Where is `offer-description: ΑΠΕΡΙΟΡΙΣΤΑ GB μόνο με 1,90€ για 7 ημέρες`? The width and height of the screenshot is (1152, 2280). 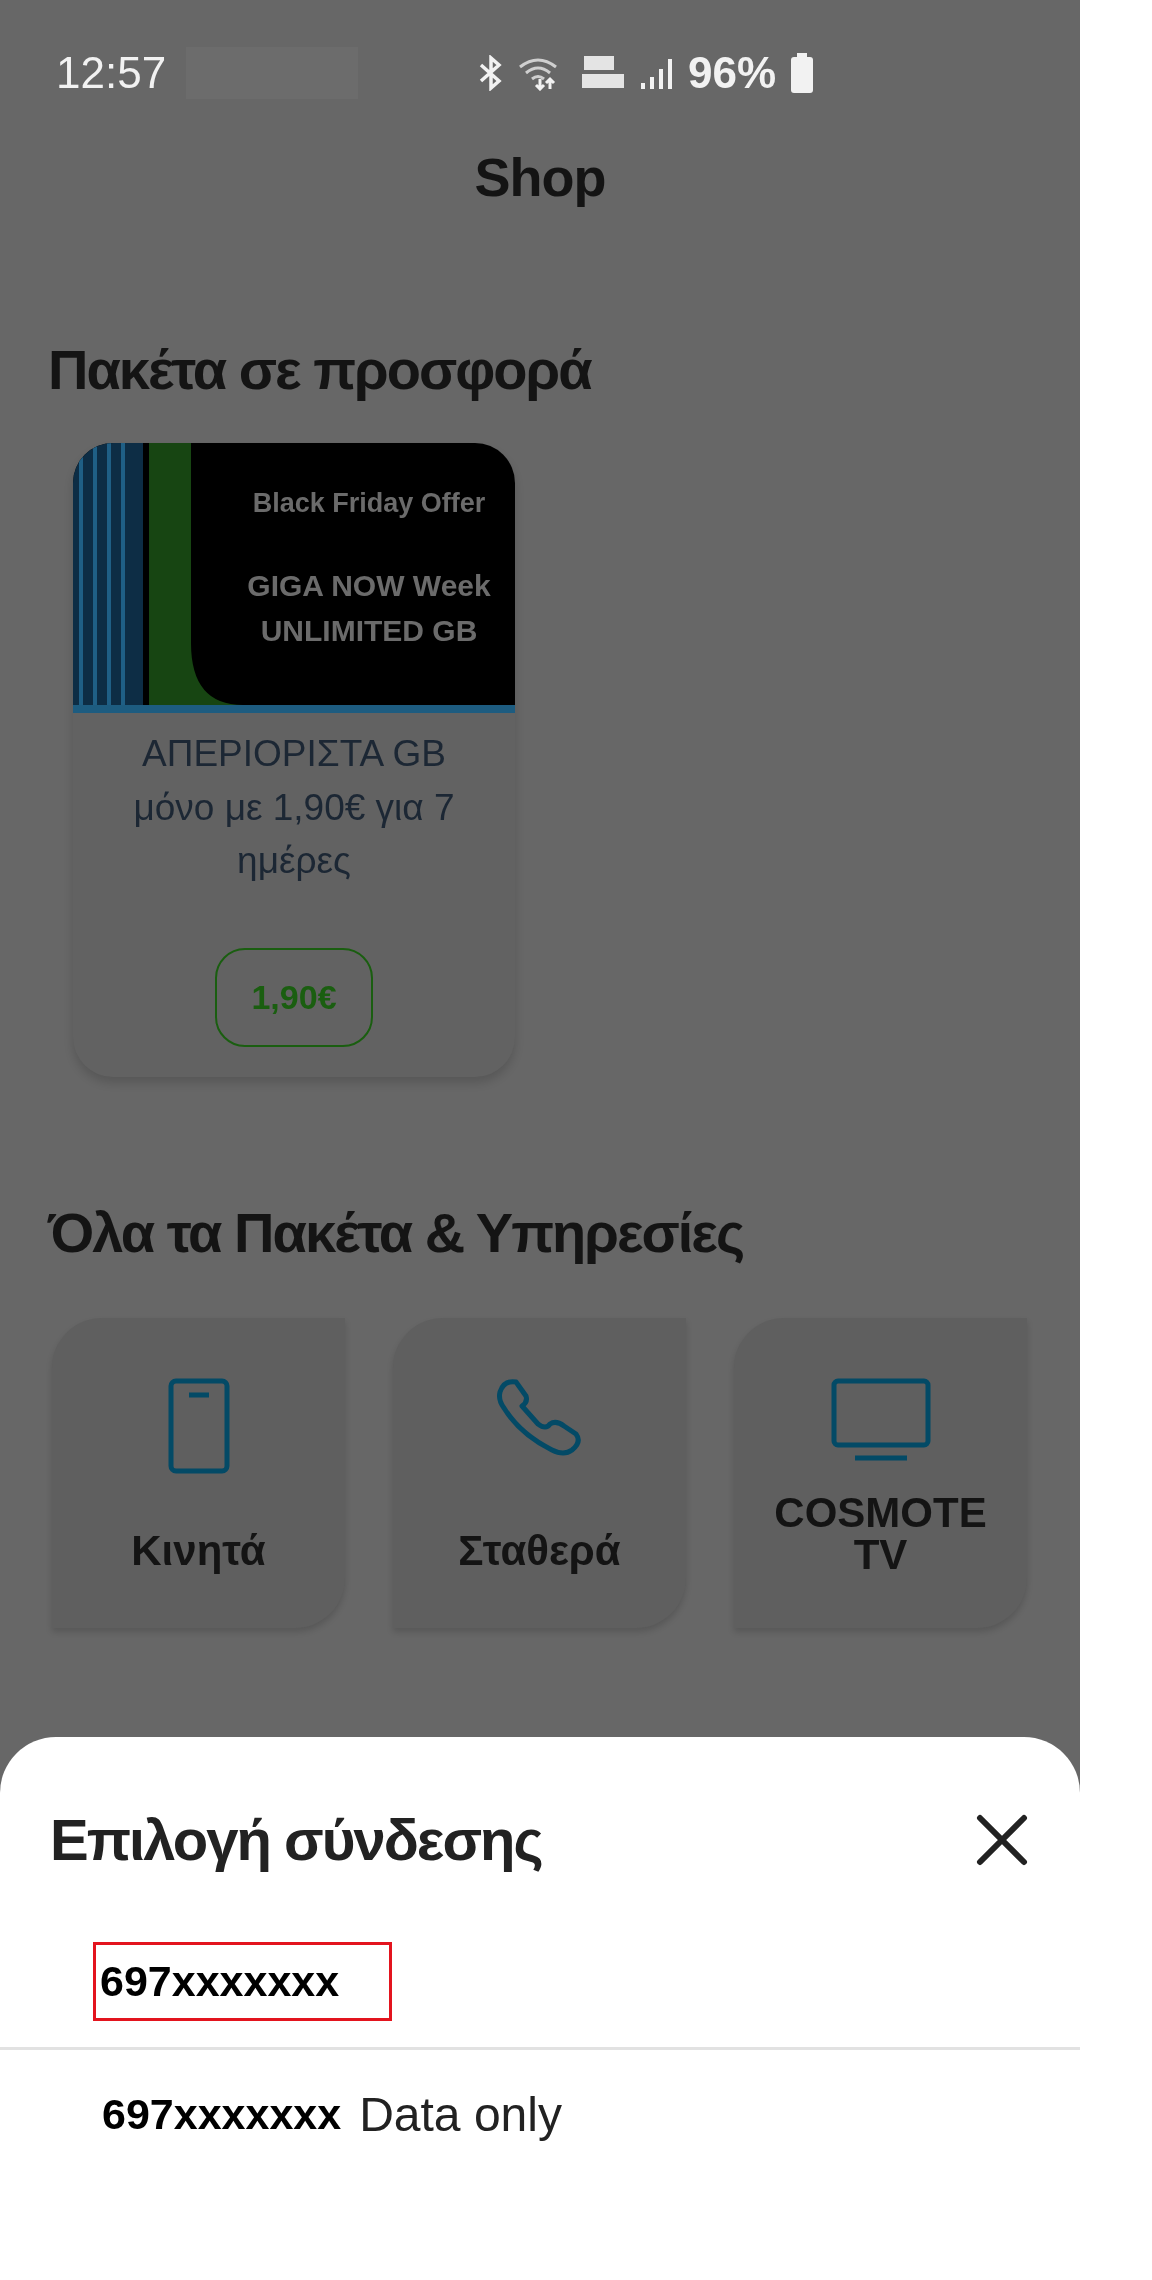 offer-description: ΑΠΕΡΙΟΡΙΣΤΑ GB μόνο με 1,90€ για 7 ημέρες is located at coordinates (294, 808).